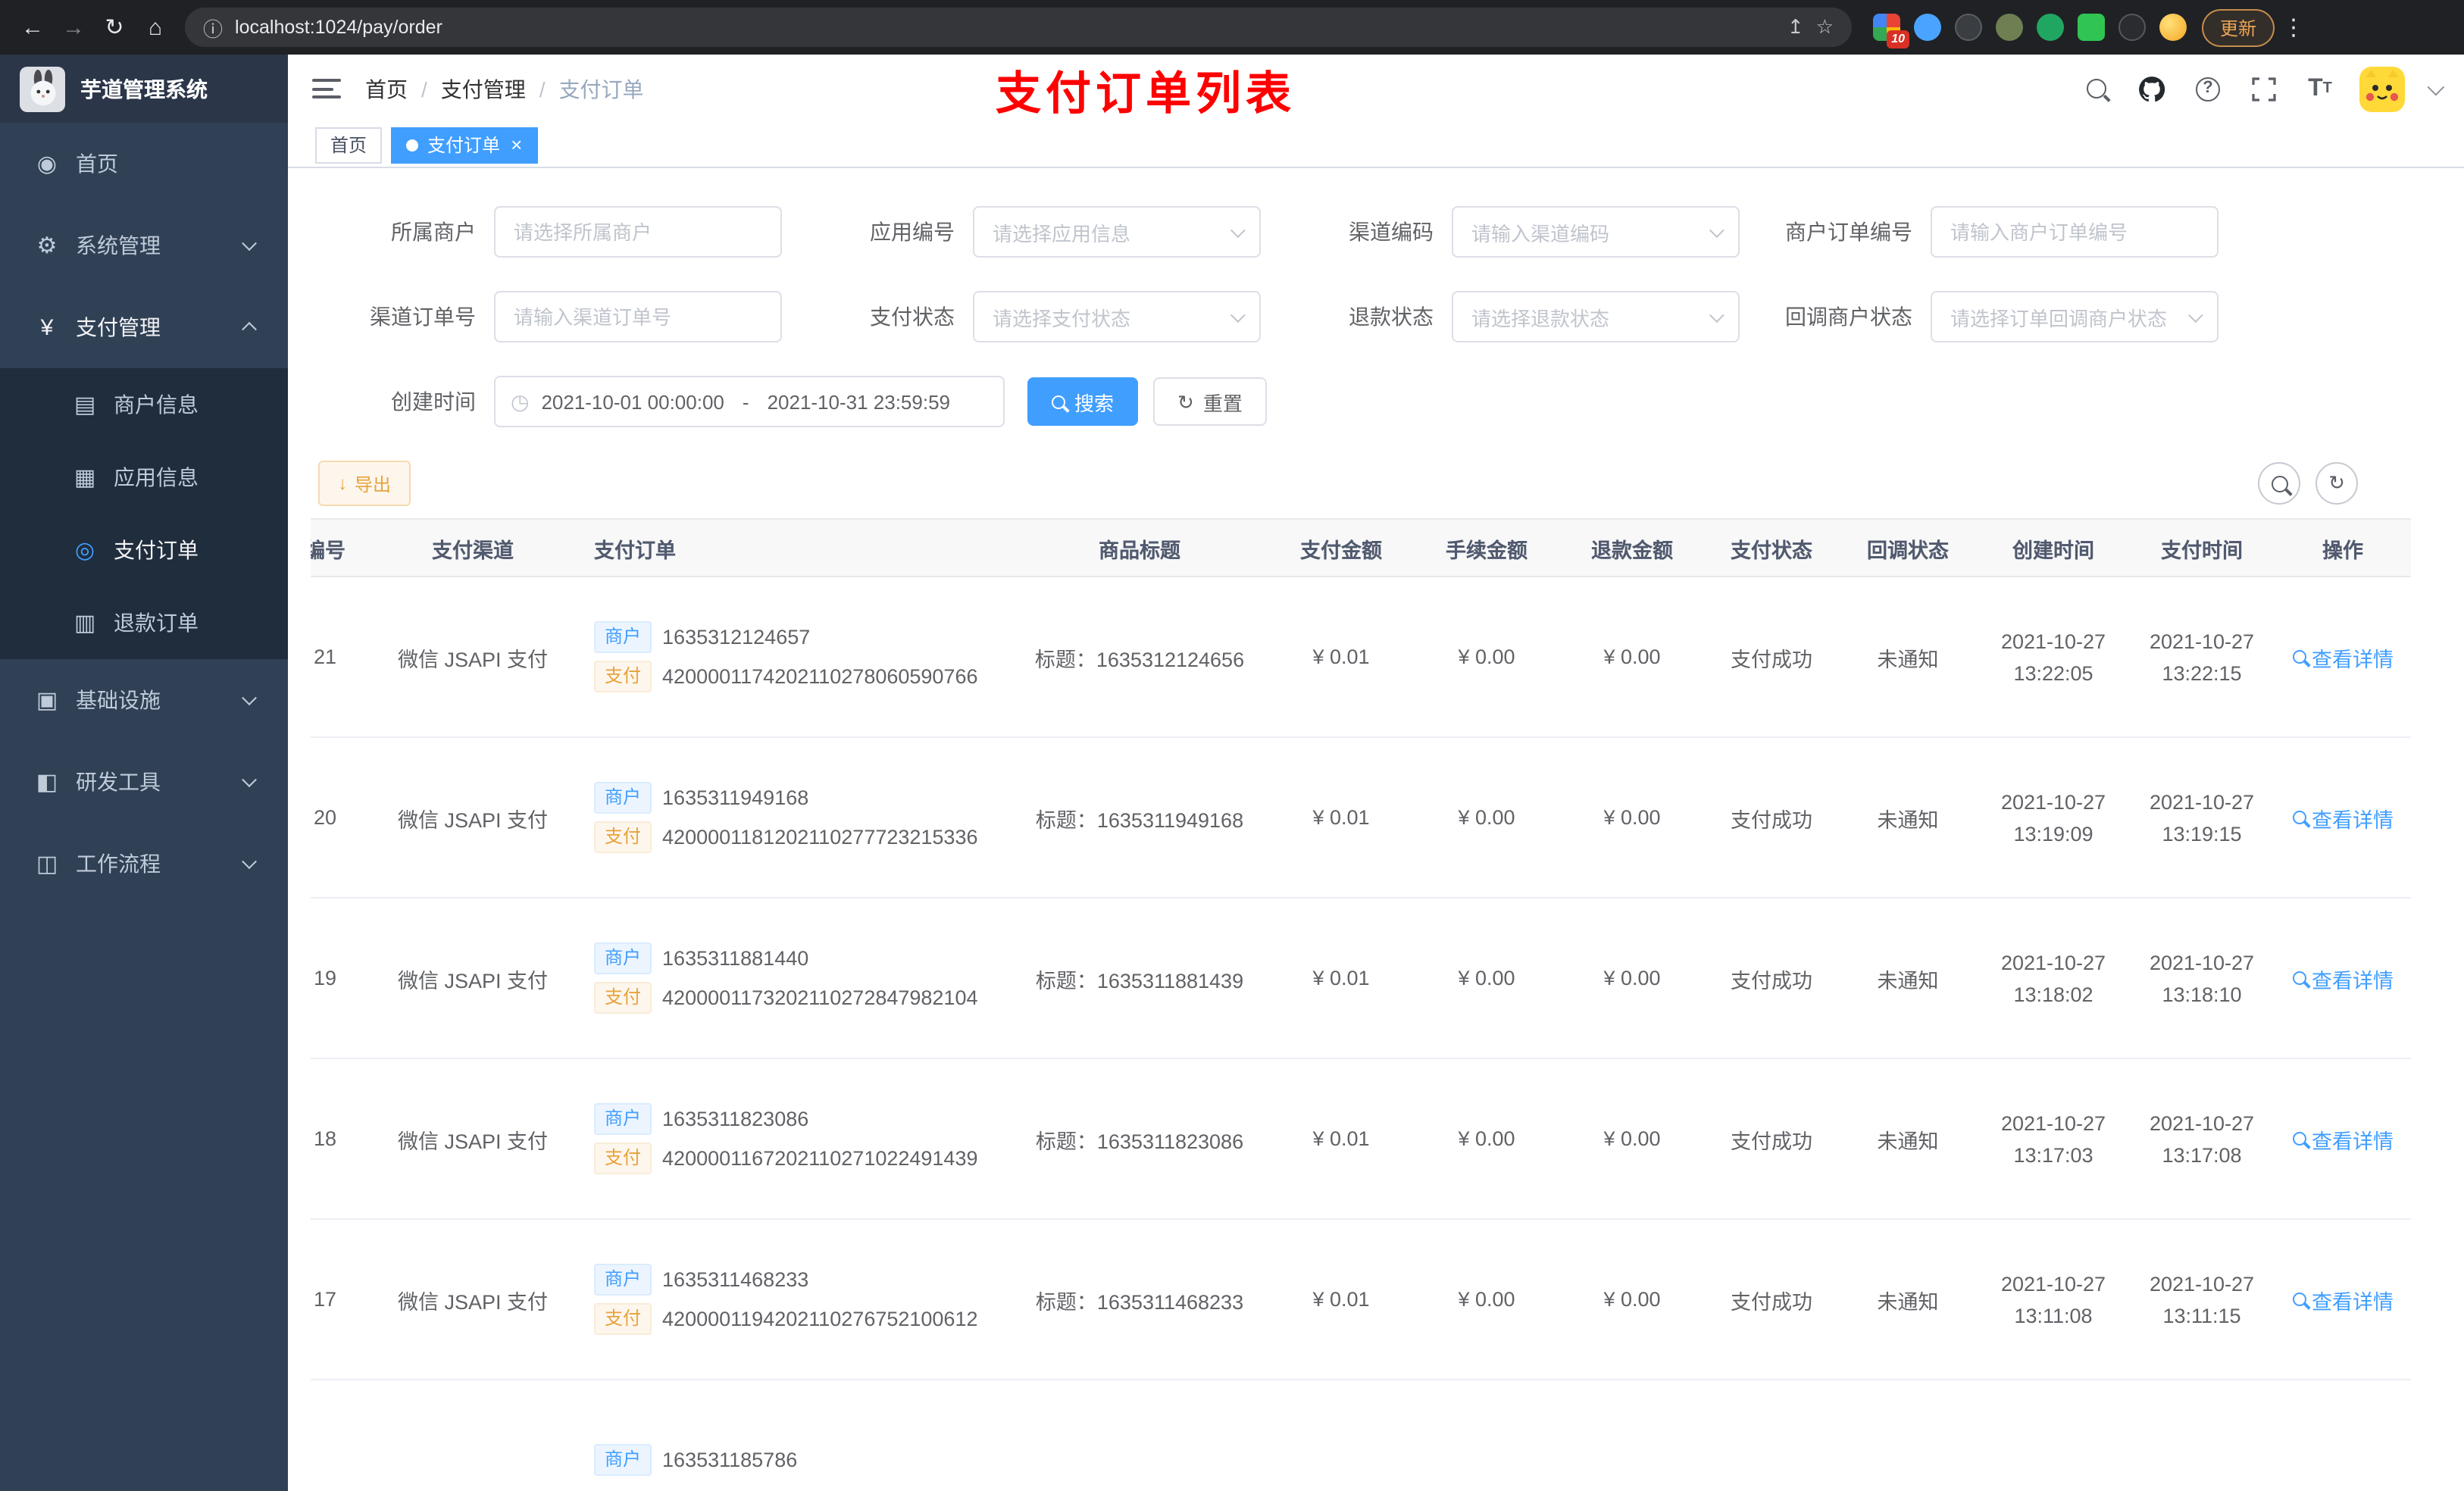 The image size is (2464, 1491). What do you see at coordinates (1391, 232) in the screenshot?
I see `channel-code-label: 渠道编码` at bounding box center [1391, 232].